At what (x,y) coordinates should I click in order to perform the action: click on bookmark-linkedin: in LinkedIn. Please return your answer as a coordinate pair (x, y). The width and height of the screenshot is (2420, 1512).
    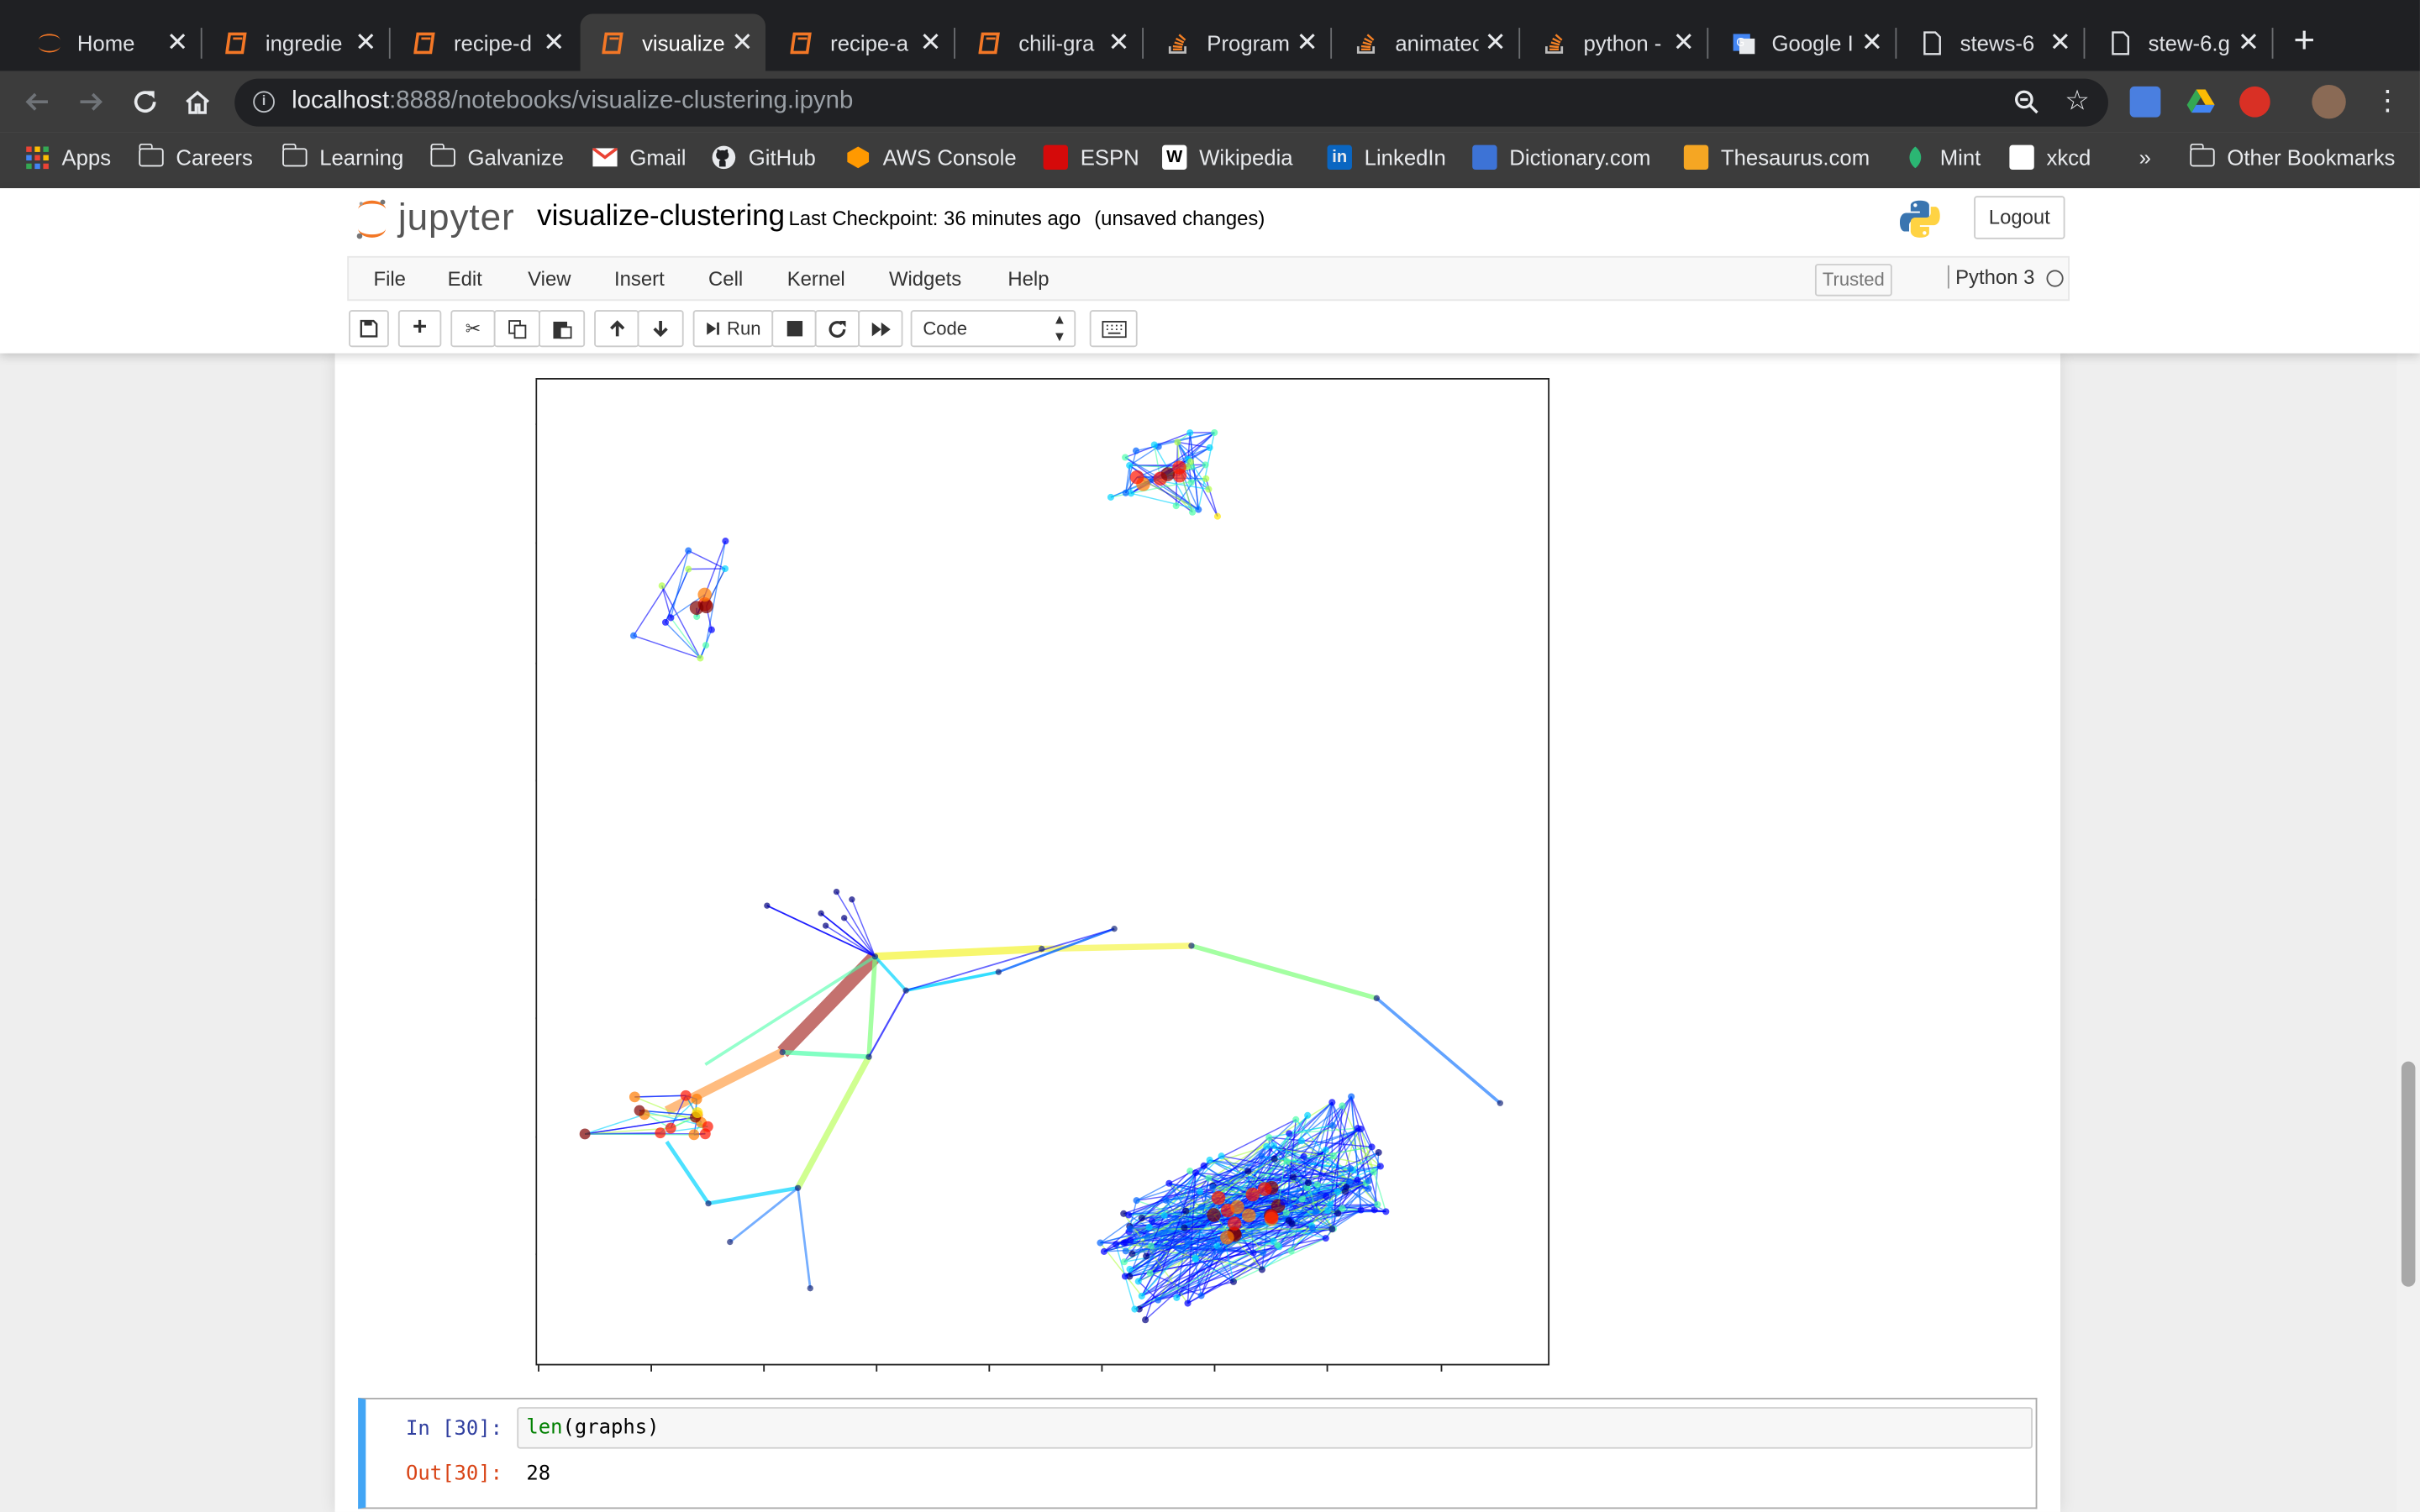
    Looking at the image, I should click on (1386, 157).